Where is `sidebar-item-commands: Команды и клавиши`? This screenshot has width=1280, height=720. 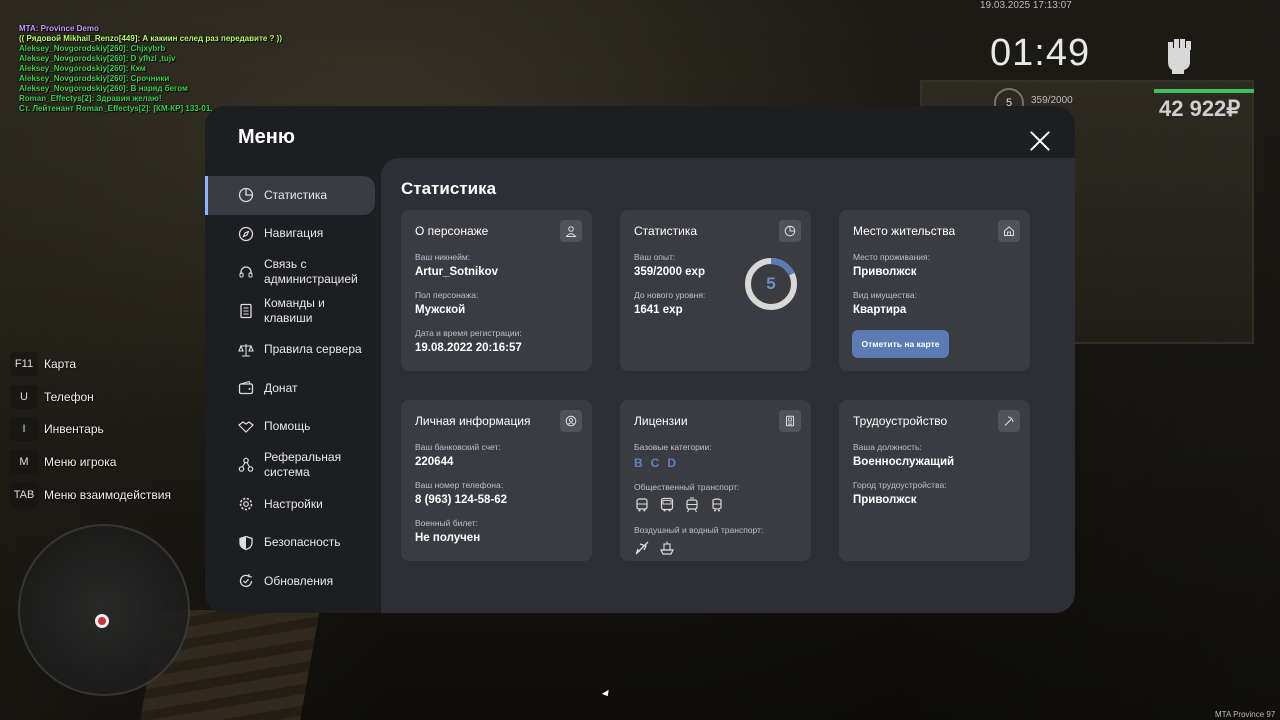 sidebar-item-commands: Команды и клавиши is located at coordinates (293, 311).